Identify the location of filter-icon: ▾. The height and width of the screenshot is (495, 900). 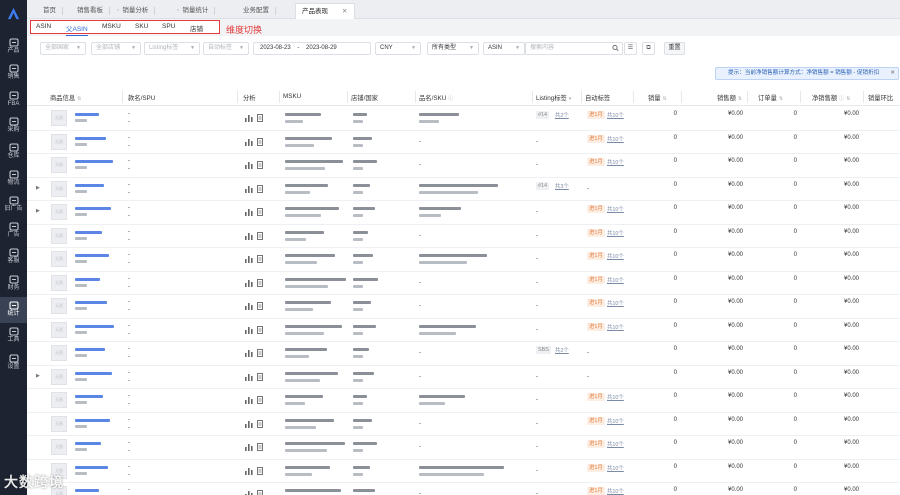
(570, 99).